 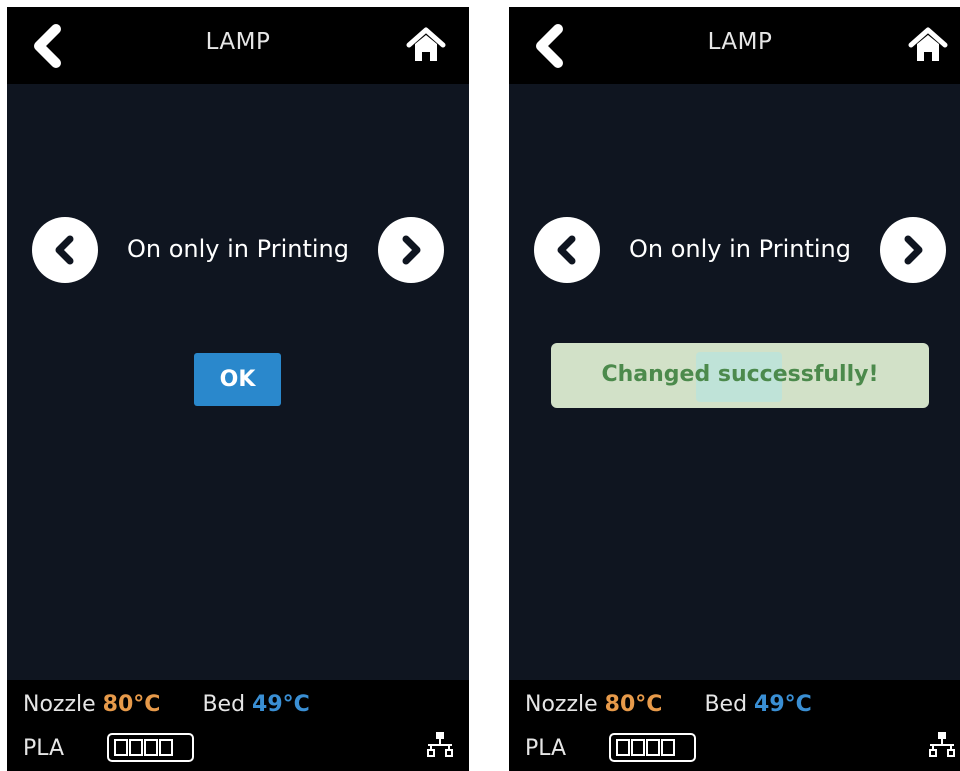 I want to click on toast-message: Changed successfully!, so click(x=740, y=374).